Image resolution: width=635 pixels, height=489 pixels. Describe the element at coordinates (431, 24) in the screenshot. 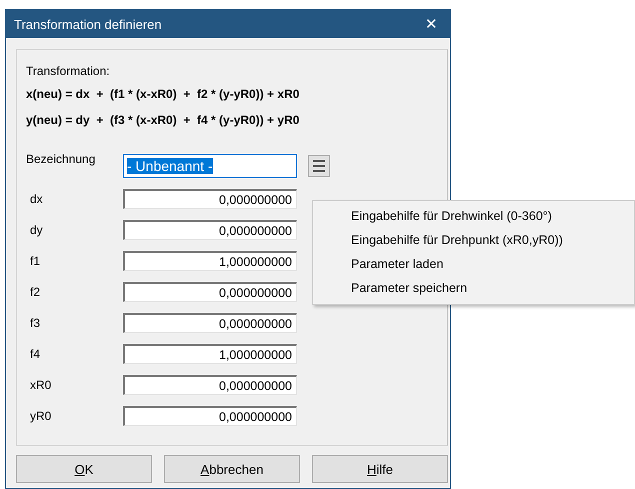

I see `close-icon: ✕` at that location.